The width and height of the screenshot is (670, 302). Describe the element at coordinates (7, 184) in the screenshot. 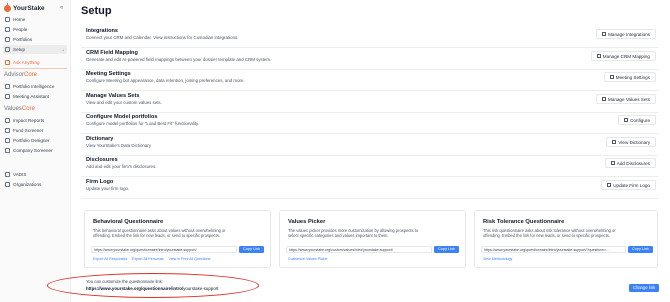

I see `building-icon` at that location.